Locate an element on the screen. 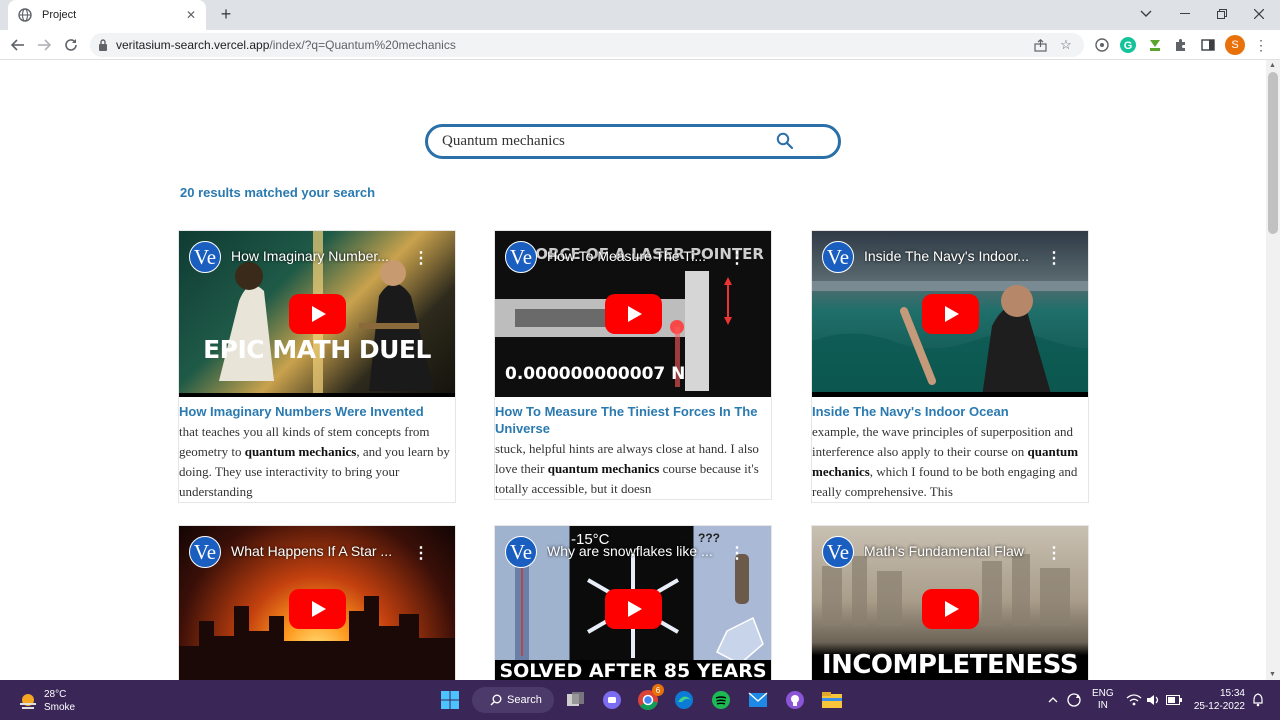 The image size is (1280, 720). browser-tab: Project ✕ is located at coordinates (107, 15).